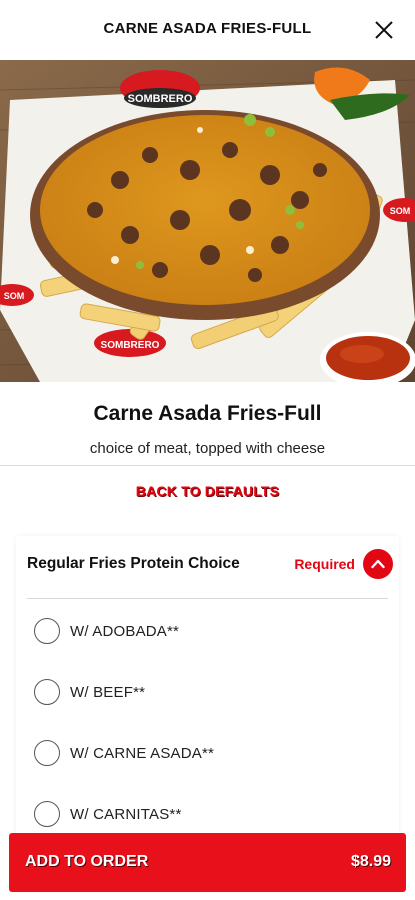 The height and width of the screenshot is (900, 415). Describe the element at coordinates (204, 693) in the screenshot. I see `option-beef: W/ BEEF**` at that location.